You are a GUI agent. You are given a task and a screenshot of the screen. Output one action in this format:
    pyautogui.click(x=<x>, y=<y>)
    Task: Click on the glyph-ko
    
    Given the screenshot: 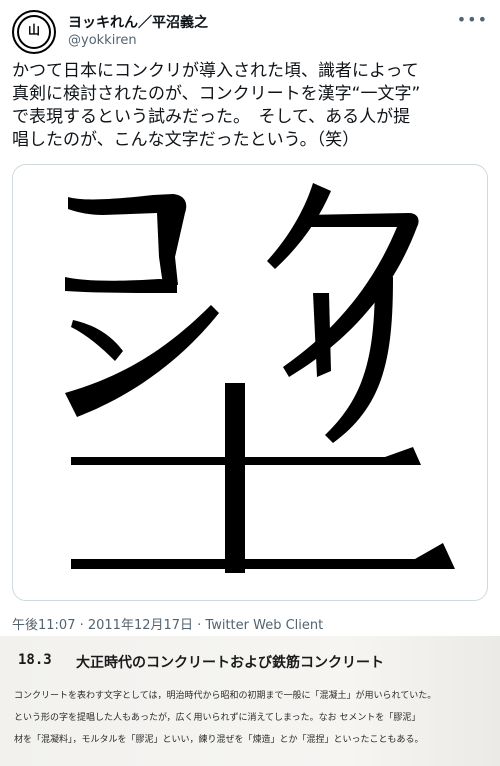 What is the action you would take?
    pyautogui.click(x=126, y=243)
    